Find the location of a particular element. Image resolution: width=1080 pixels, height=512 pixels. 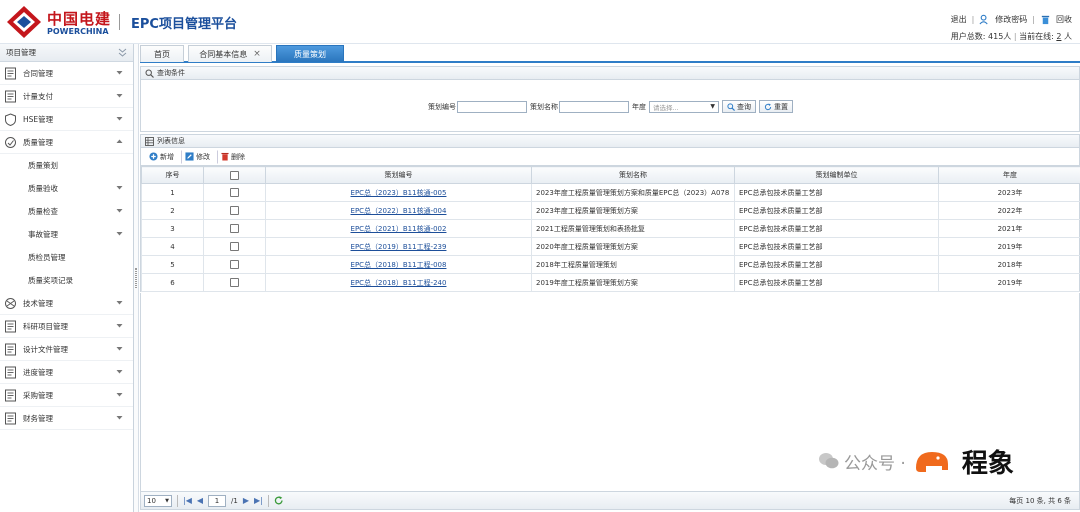

refresh-icon is located at coordinates (279, 500).